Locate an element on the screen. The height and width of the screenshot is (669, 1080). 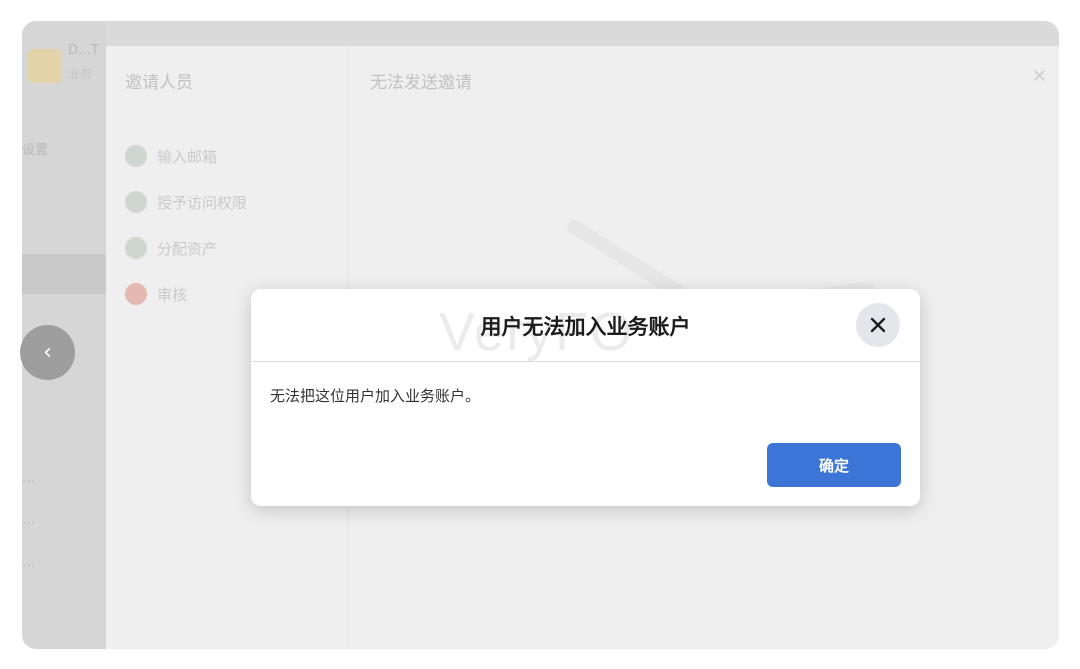
step-label: 输入邮箱 is located at coordinates (187, 156).